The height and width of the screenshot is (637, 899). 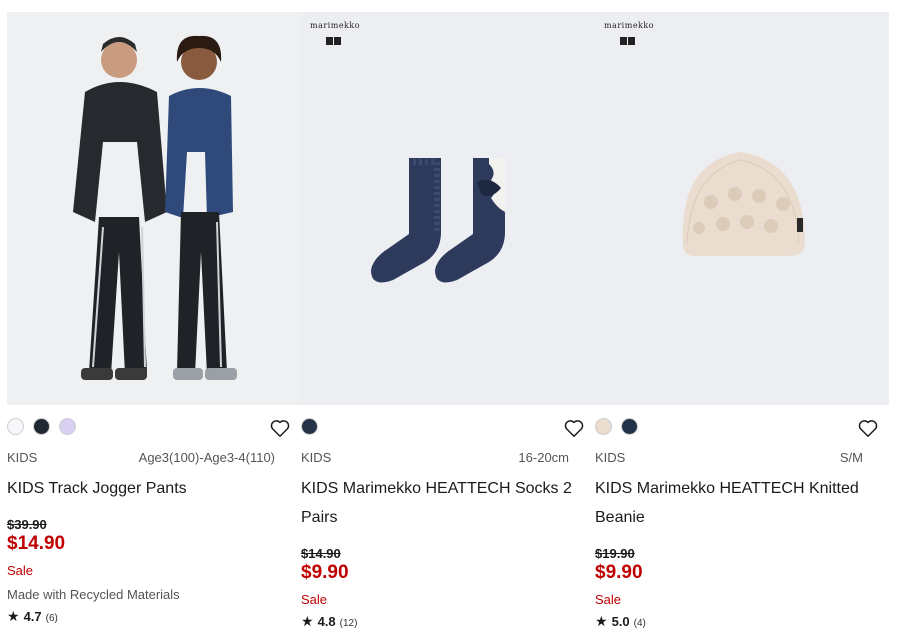 What do you see at coordinates (735, 621) in the screenshot?
I see `product-rating: ★ 5.0 (4)` at bounding box center [735, 621].